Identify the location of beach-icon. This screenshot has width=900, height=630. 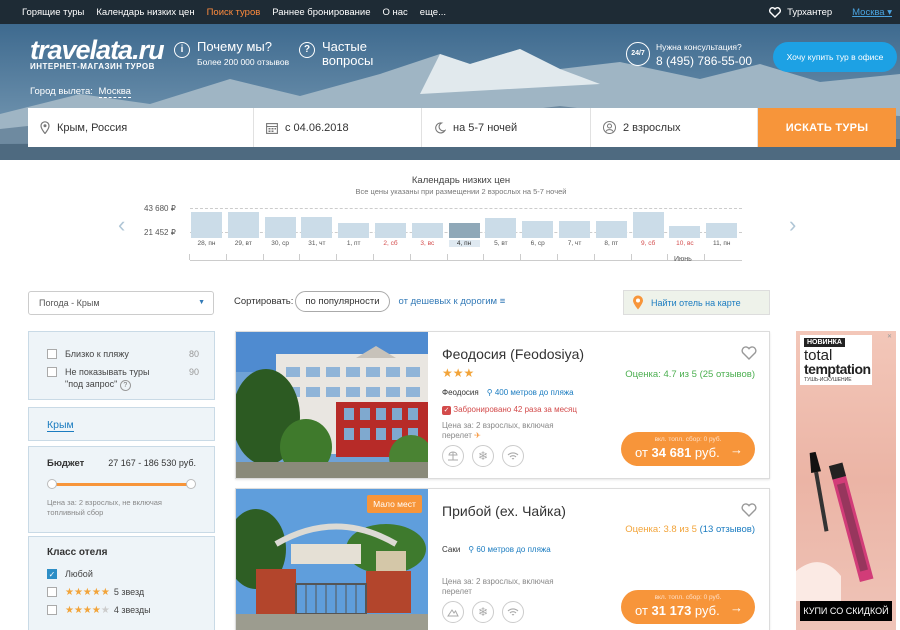
(453, 456).